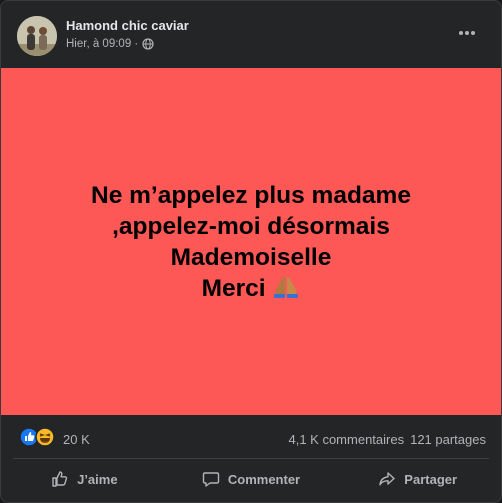 This screenshot has width=502, height=503. What do you see at coordinates (431, 479) in the screenshot?
I see `share-label: Partager` at bounding box center [431, 479].